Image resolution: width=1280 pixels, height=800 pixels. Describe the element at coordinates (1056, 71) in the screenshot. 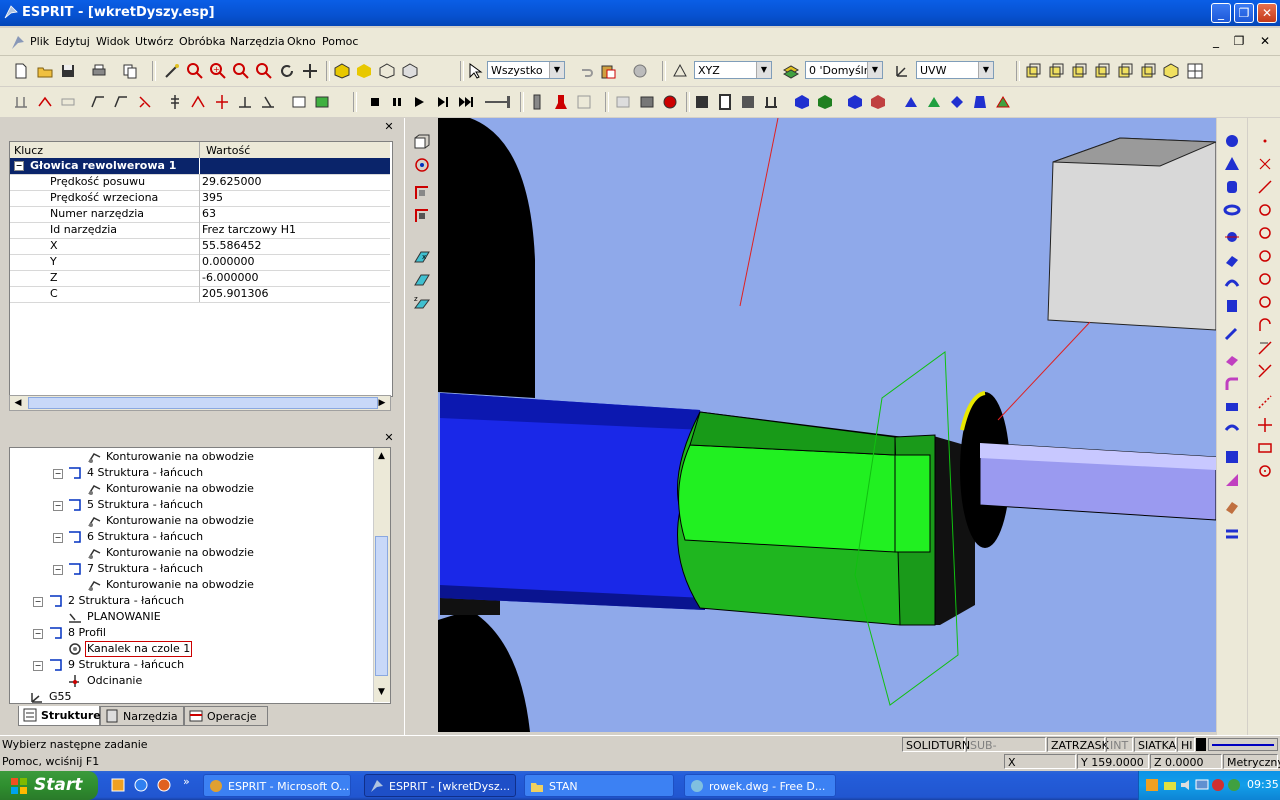

I see `view-front-icon` at that location.